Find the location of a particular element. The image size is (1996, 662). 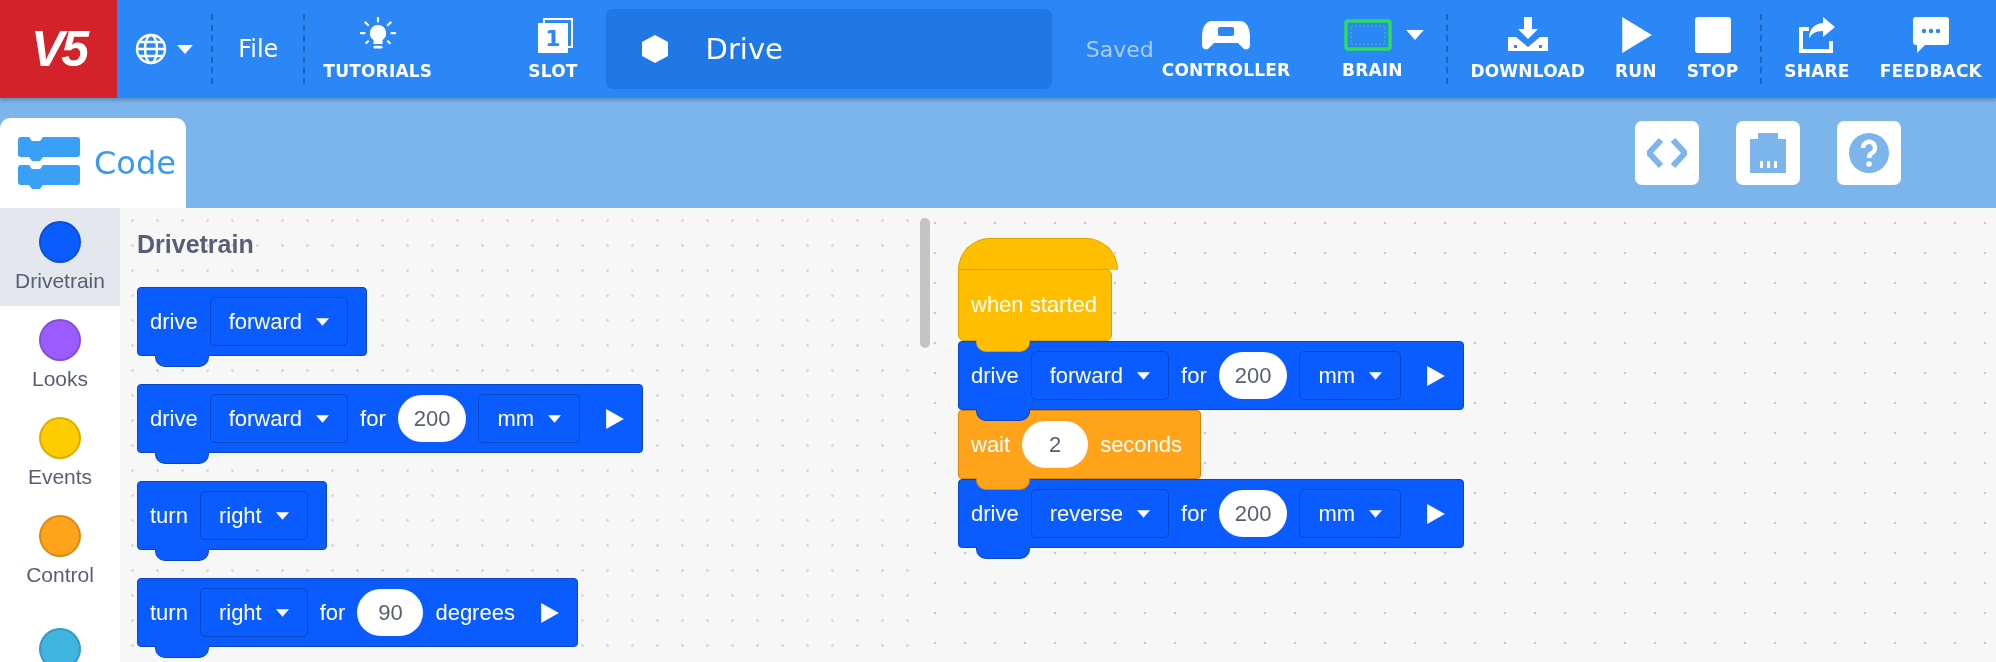

device-icon is located at coordinates (1768, 153).